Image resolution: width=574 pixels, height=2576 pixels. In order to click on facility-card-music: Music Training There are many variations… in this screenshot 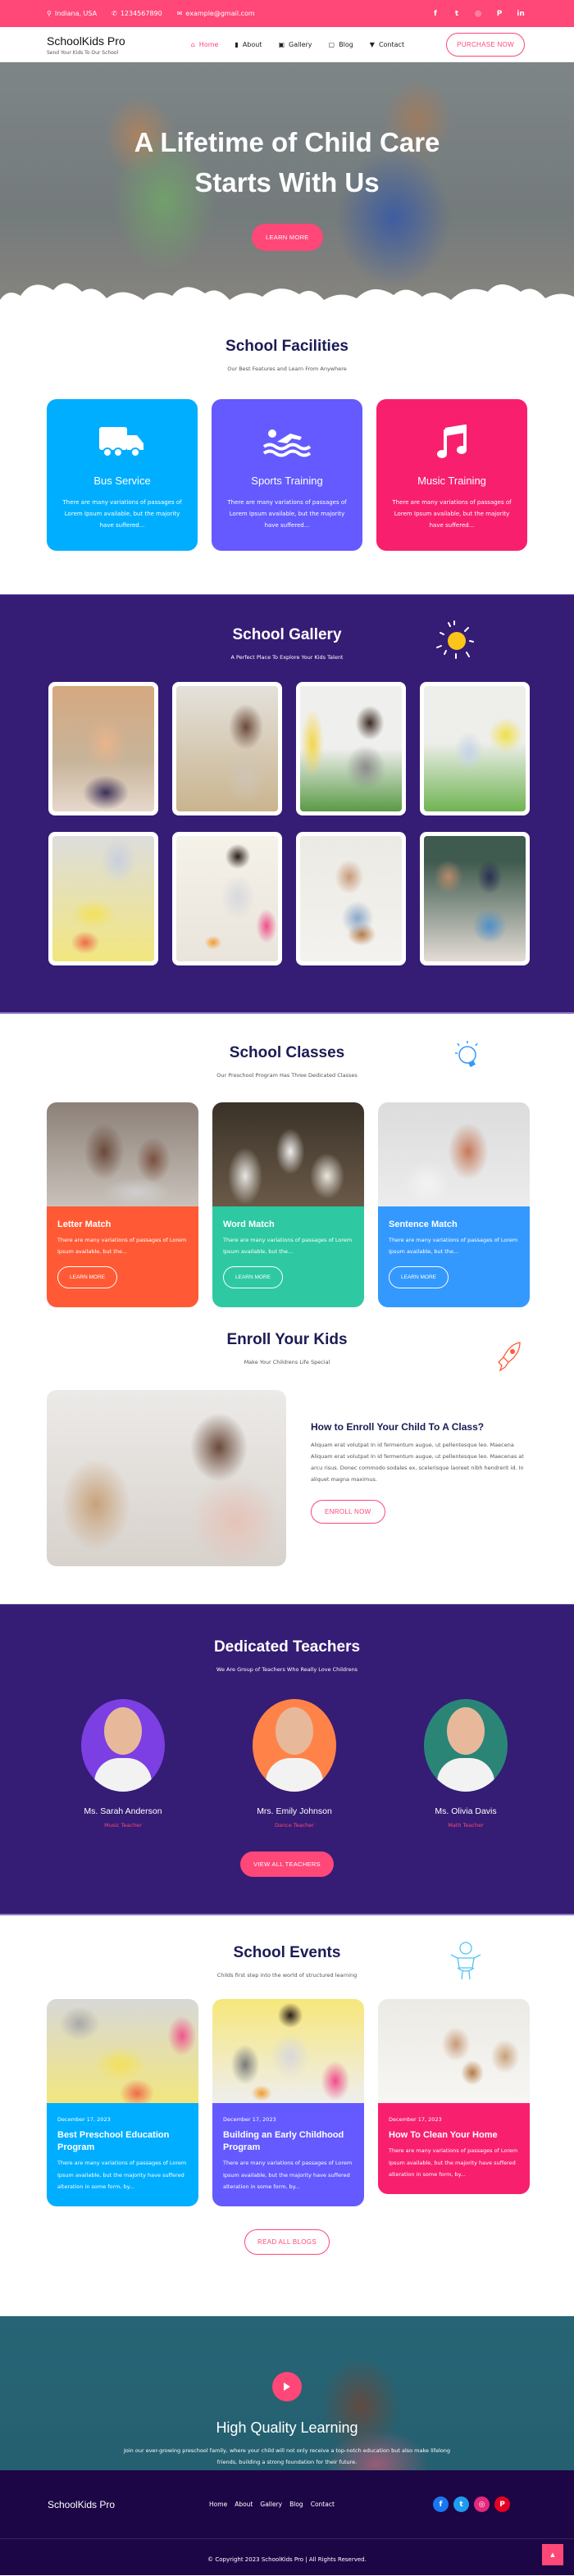, I will do `click(451, 475)`.